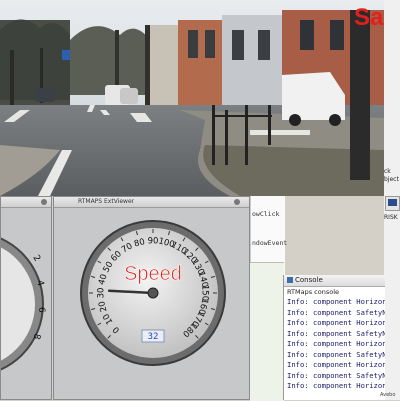  What do you see at coordinates (391, 217) in the screenshot?
I see `right-label-risk: RISK` at bounding box center [391, 217].